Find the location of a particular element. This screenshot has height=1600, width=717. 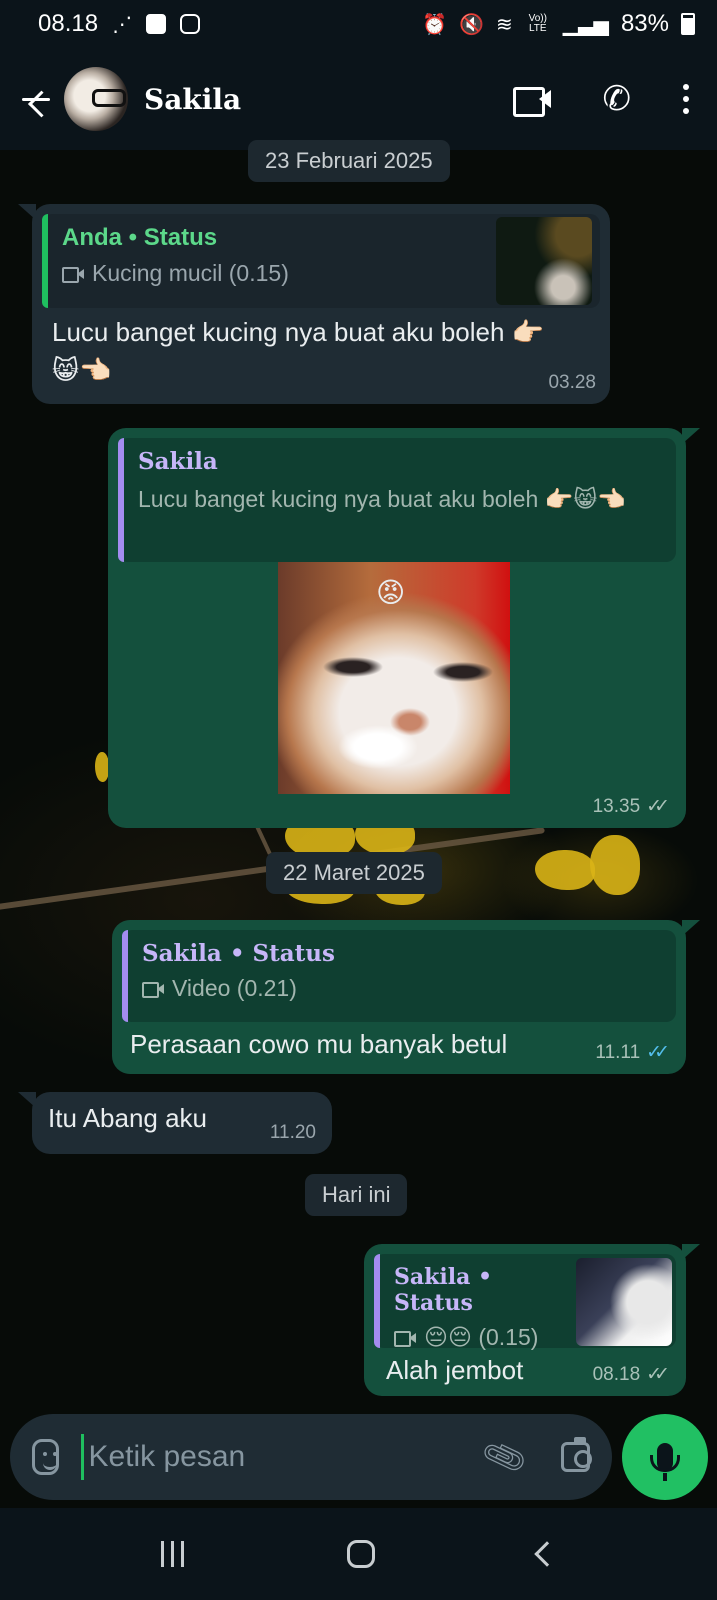

wifi-icon: ≋ is located at coordinates (504, 24).